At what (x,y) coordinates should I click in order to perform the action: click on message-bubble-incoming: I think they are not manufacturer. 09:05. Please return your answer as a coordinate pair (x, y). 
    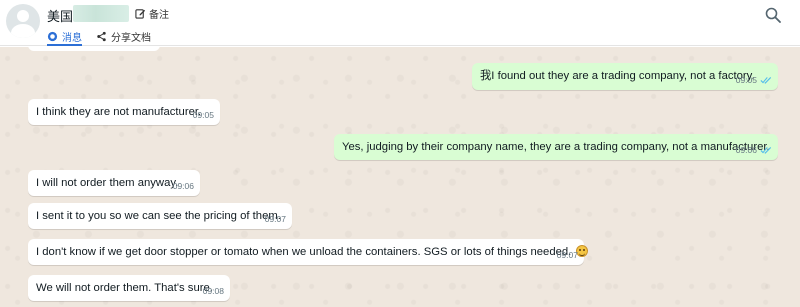
    Looking at the image, I should click on (124, 112).